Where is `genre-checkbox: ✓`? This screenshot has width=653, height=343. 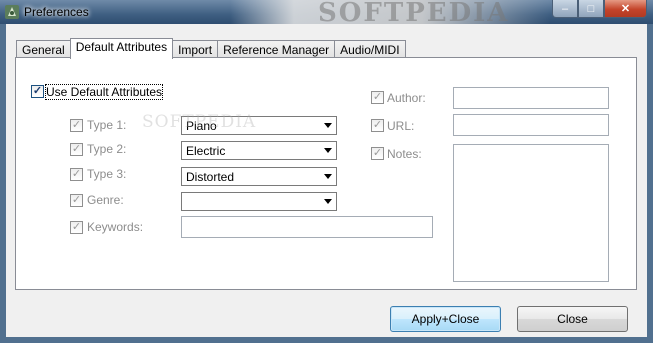
genre-checkbox: ✓ is located at coordinates (76, 200).